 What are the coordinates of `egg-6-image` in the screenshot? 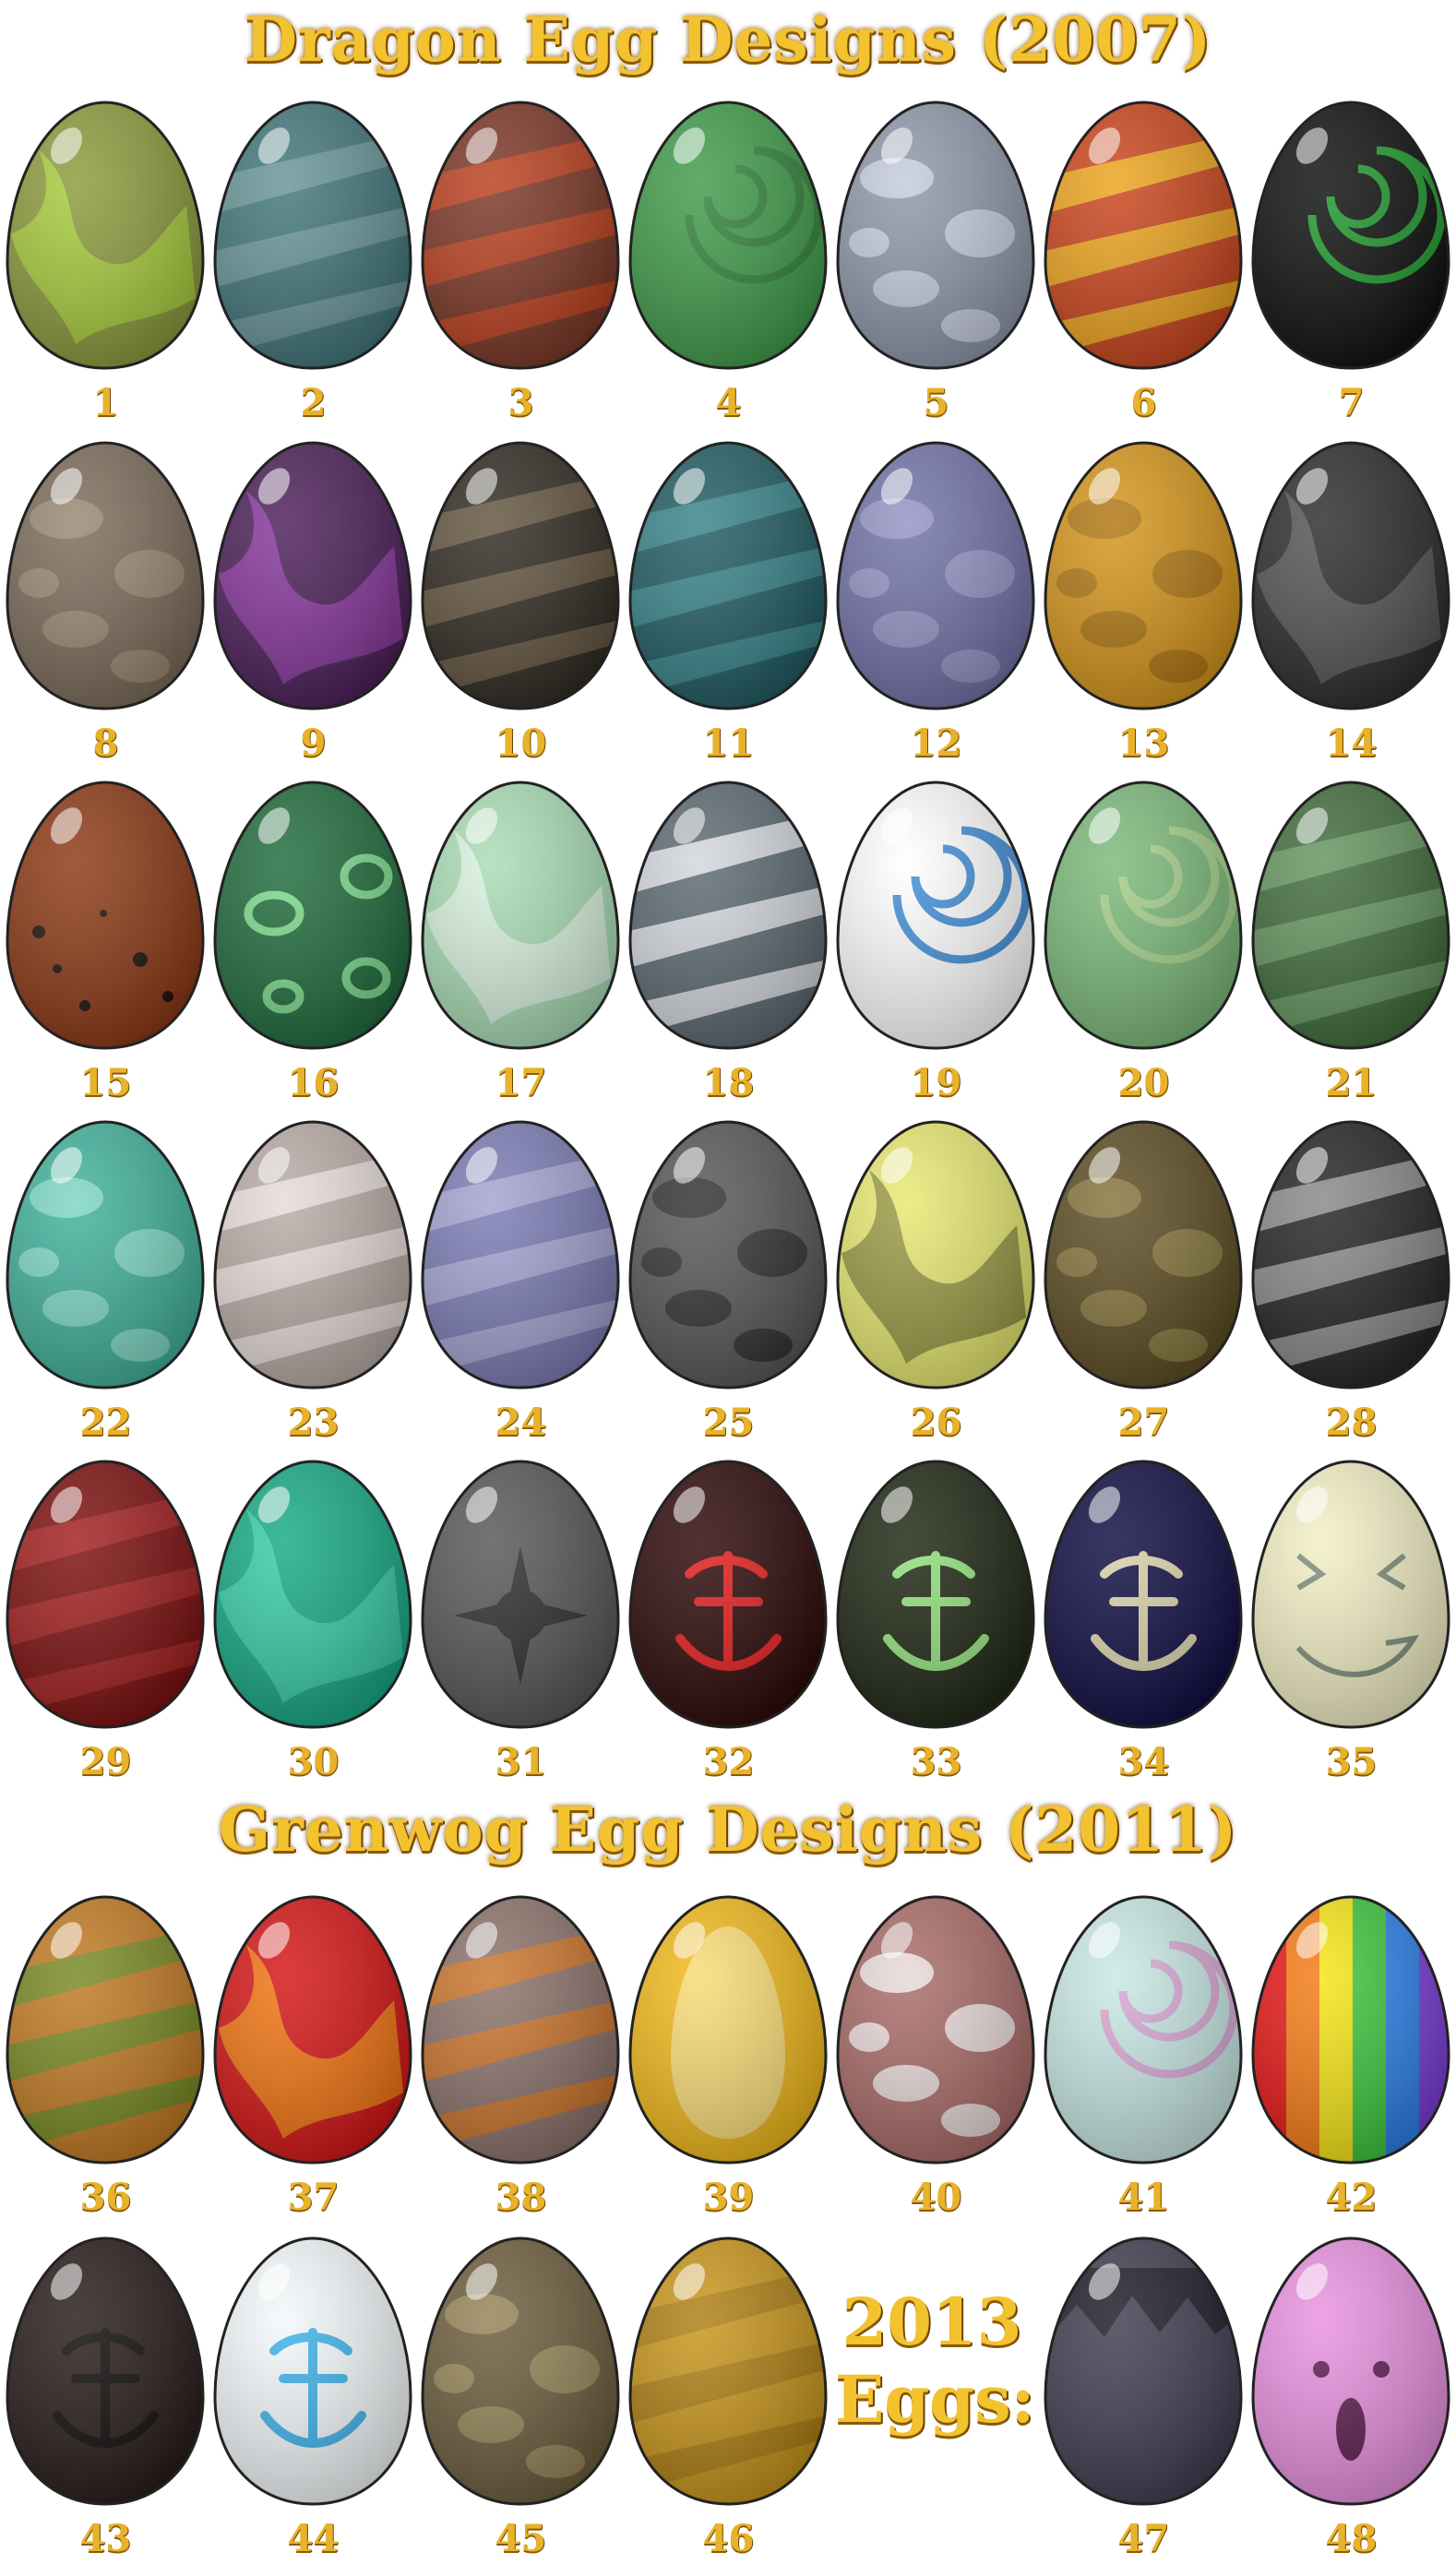 It's located at (1143, 235).